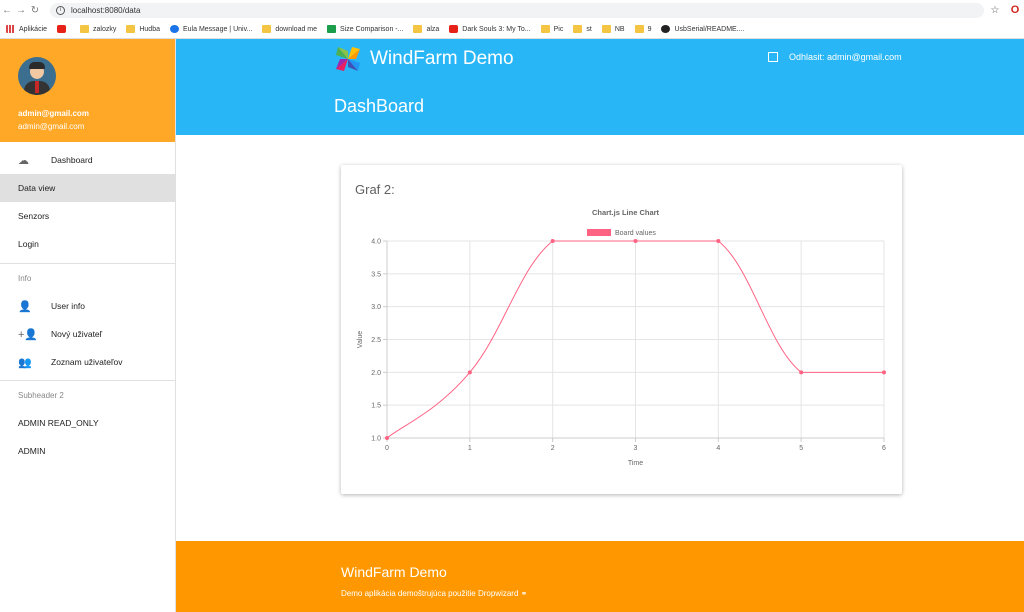 This screenshot has width=1024, height=612. Describe the element at coordinates (619, 29) in the screenshot. I see `bookmark-label: NB` at that location.